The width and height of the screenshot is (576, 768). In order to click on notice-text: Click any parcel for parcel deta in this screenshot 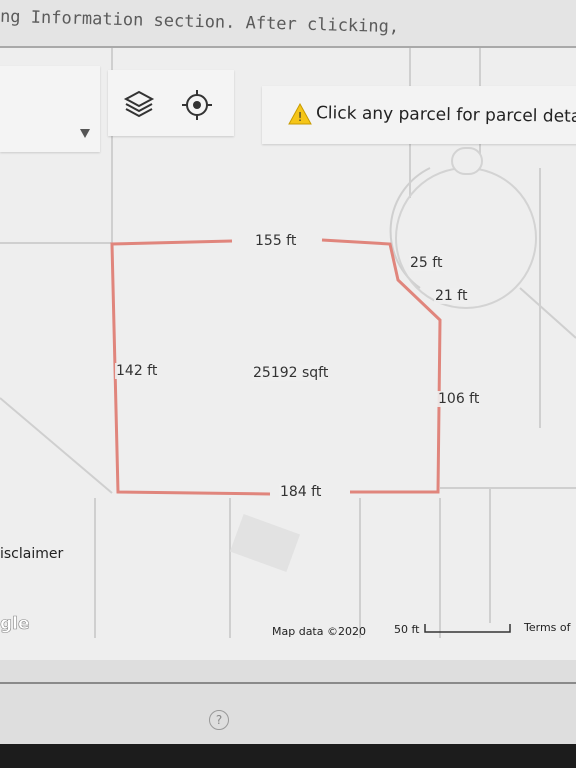, I will do `click(445, 115)`.